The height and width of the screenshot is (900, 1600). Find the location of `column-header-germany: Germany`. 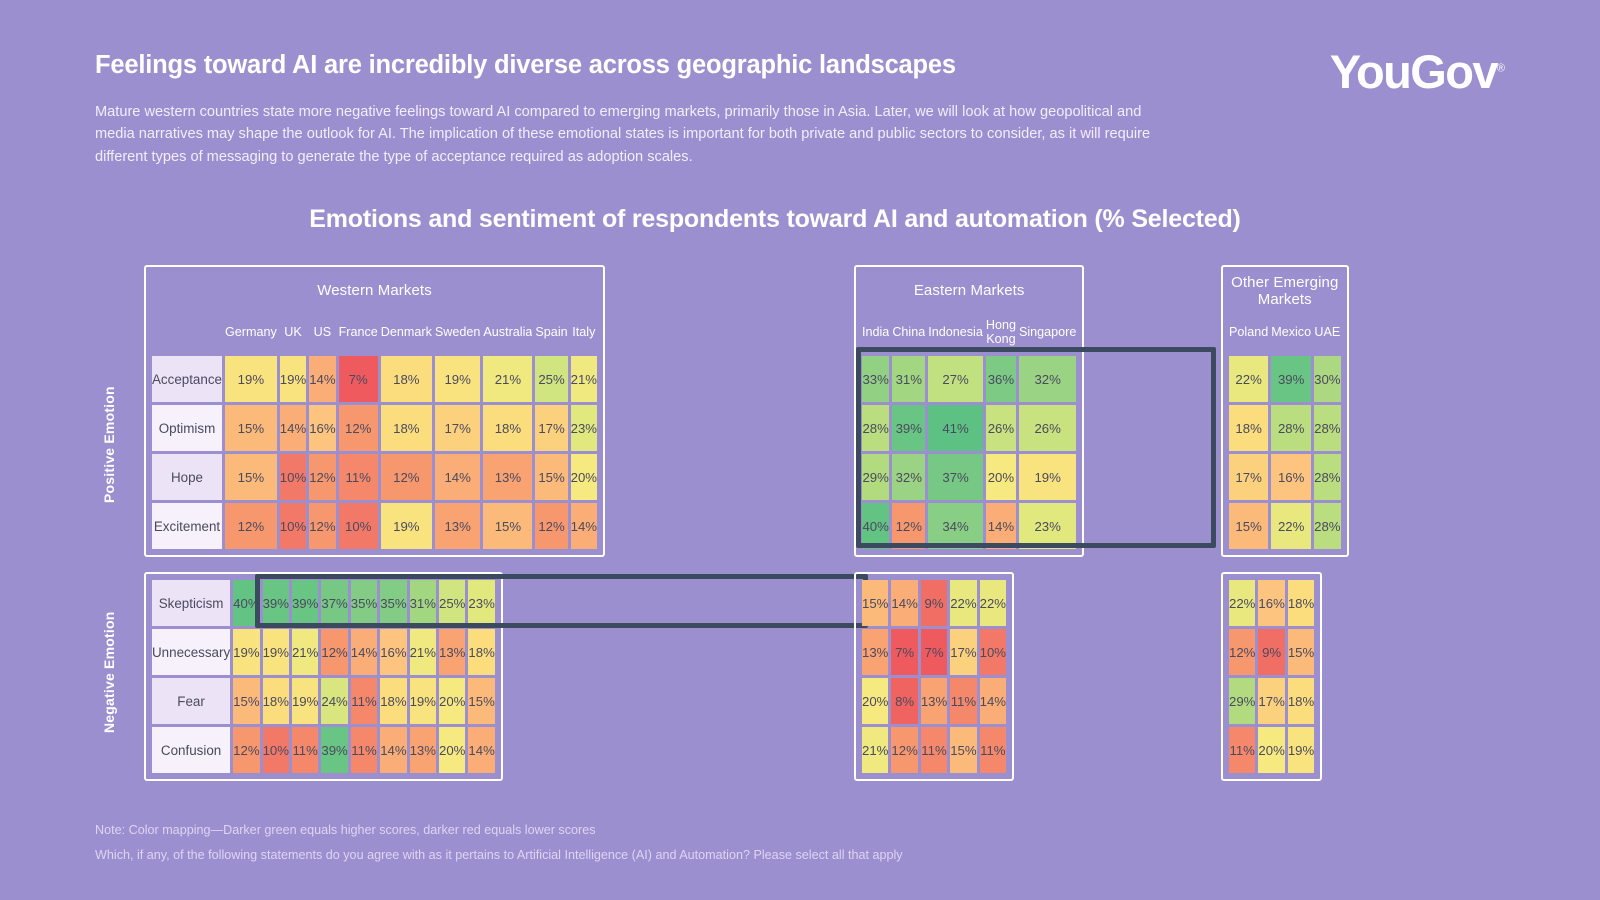

column-header-germany: Germany is located at coordinates (250, 332).